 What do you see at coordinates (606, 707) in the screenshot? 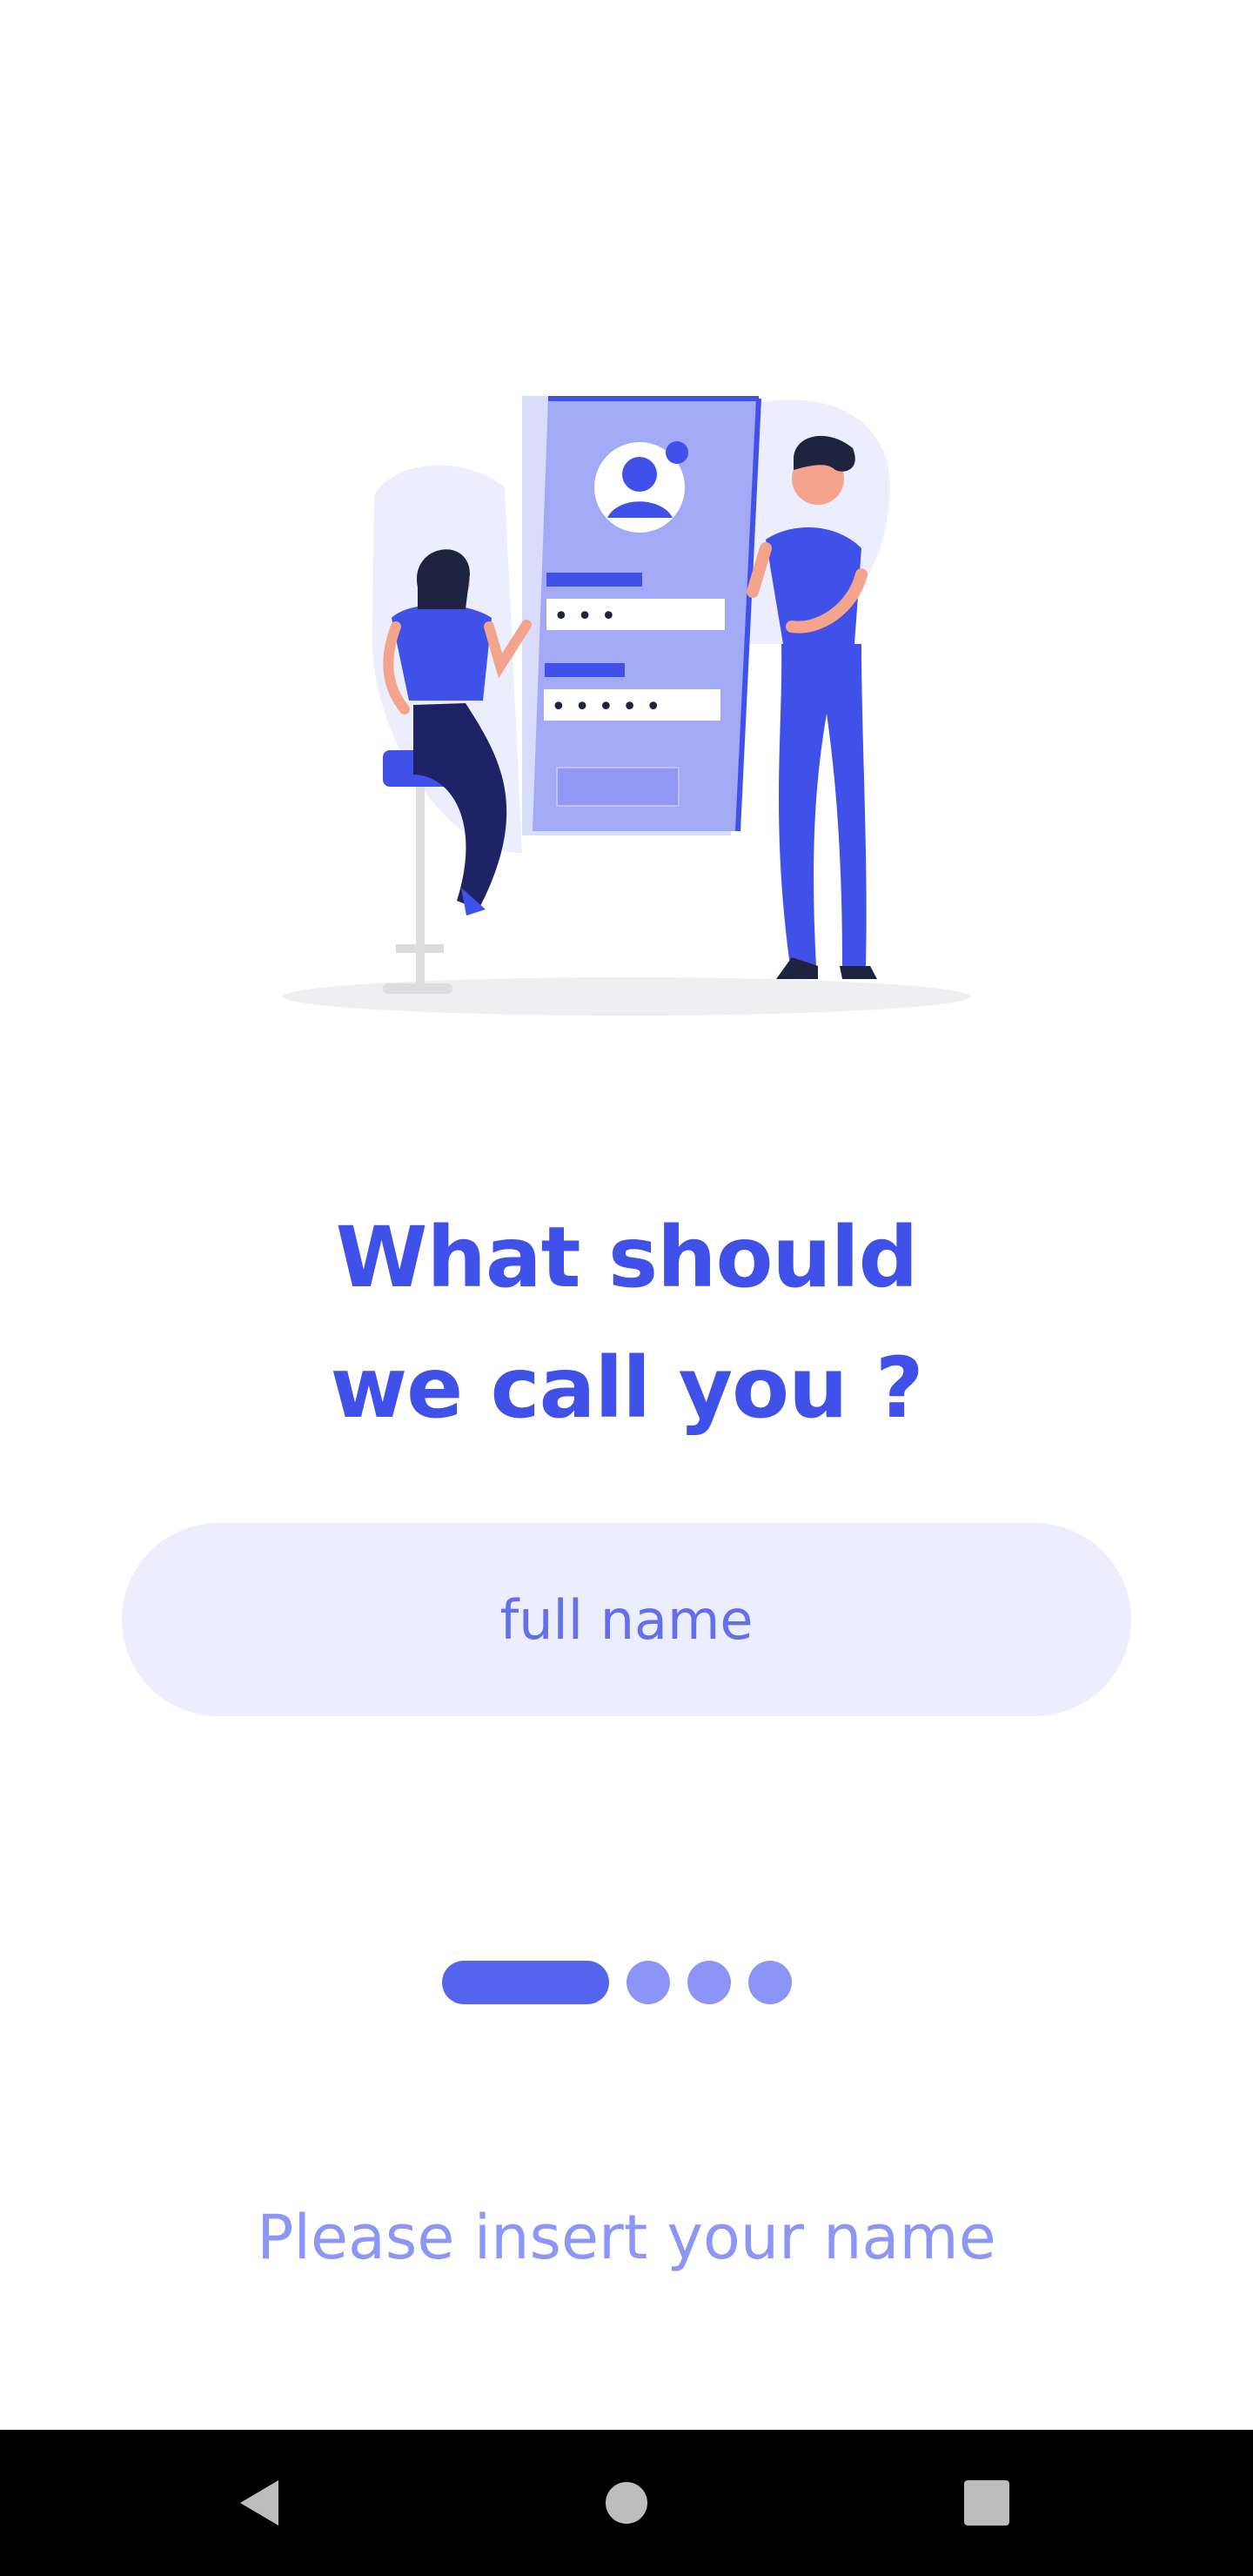
I see `password-mask-2: • • • • •` at bounding box center [606, 707].